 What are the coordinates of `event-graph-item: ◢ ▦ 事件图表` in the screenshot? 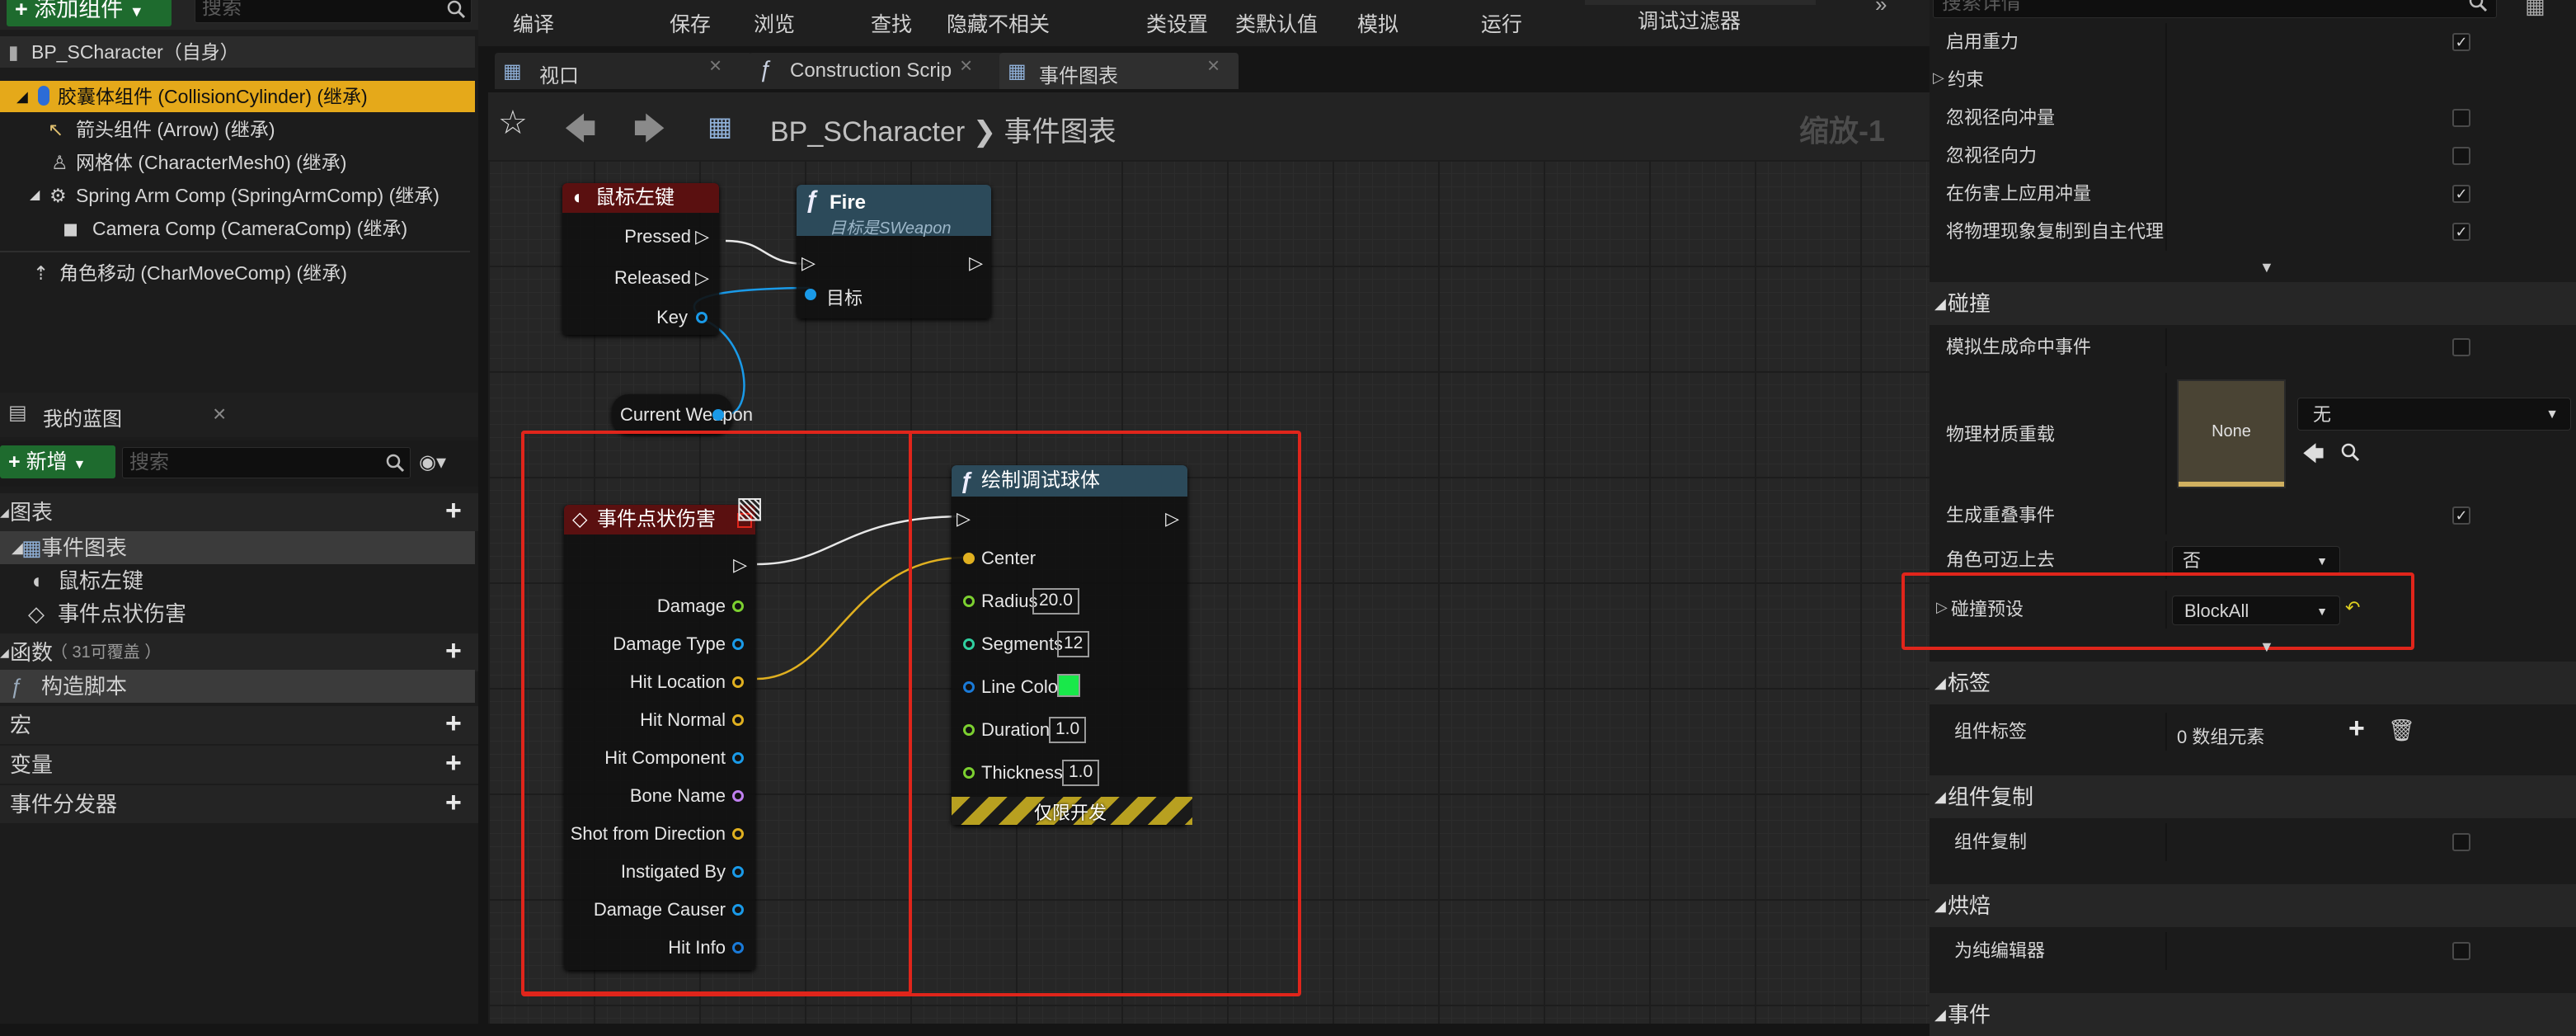 It's located at (237, 547).